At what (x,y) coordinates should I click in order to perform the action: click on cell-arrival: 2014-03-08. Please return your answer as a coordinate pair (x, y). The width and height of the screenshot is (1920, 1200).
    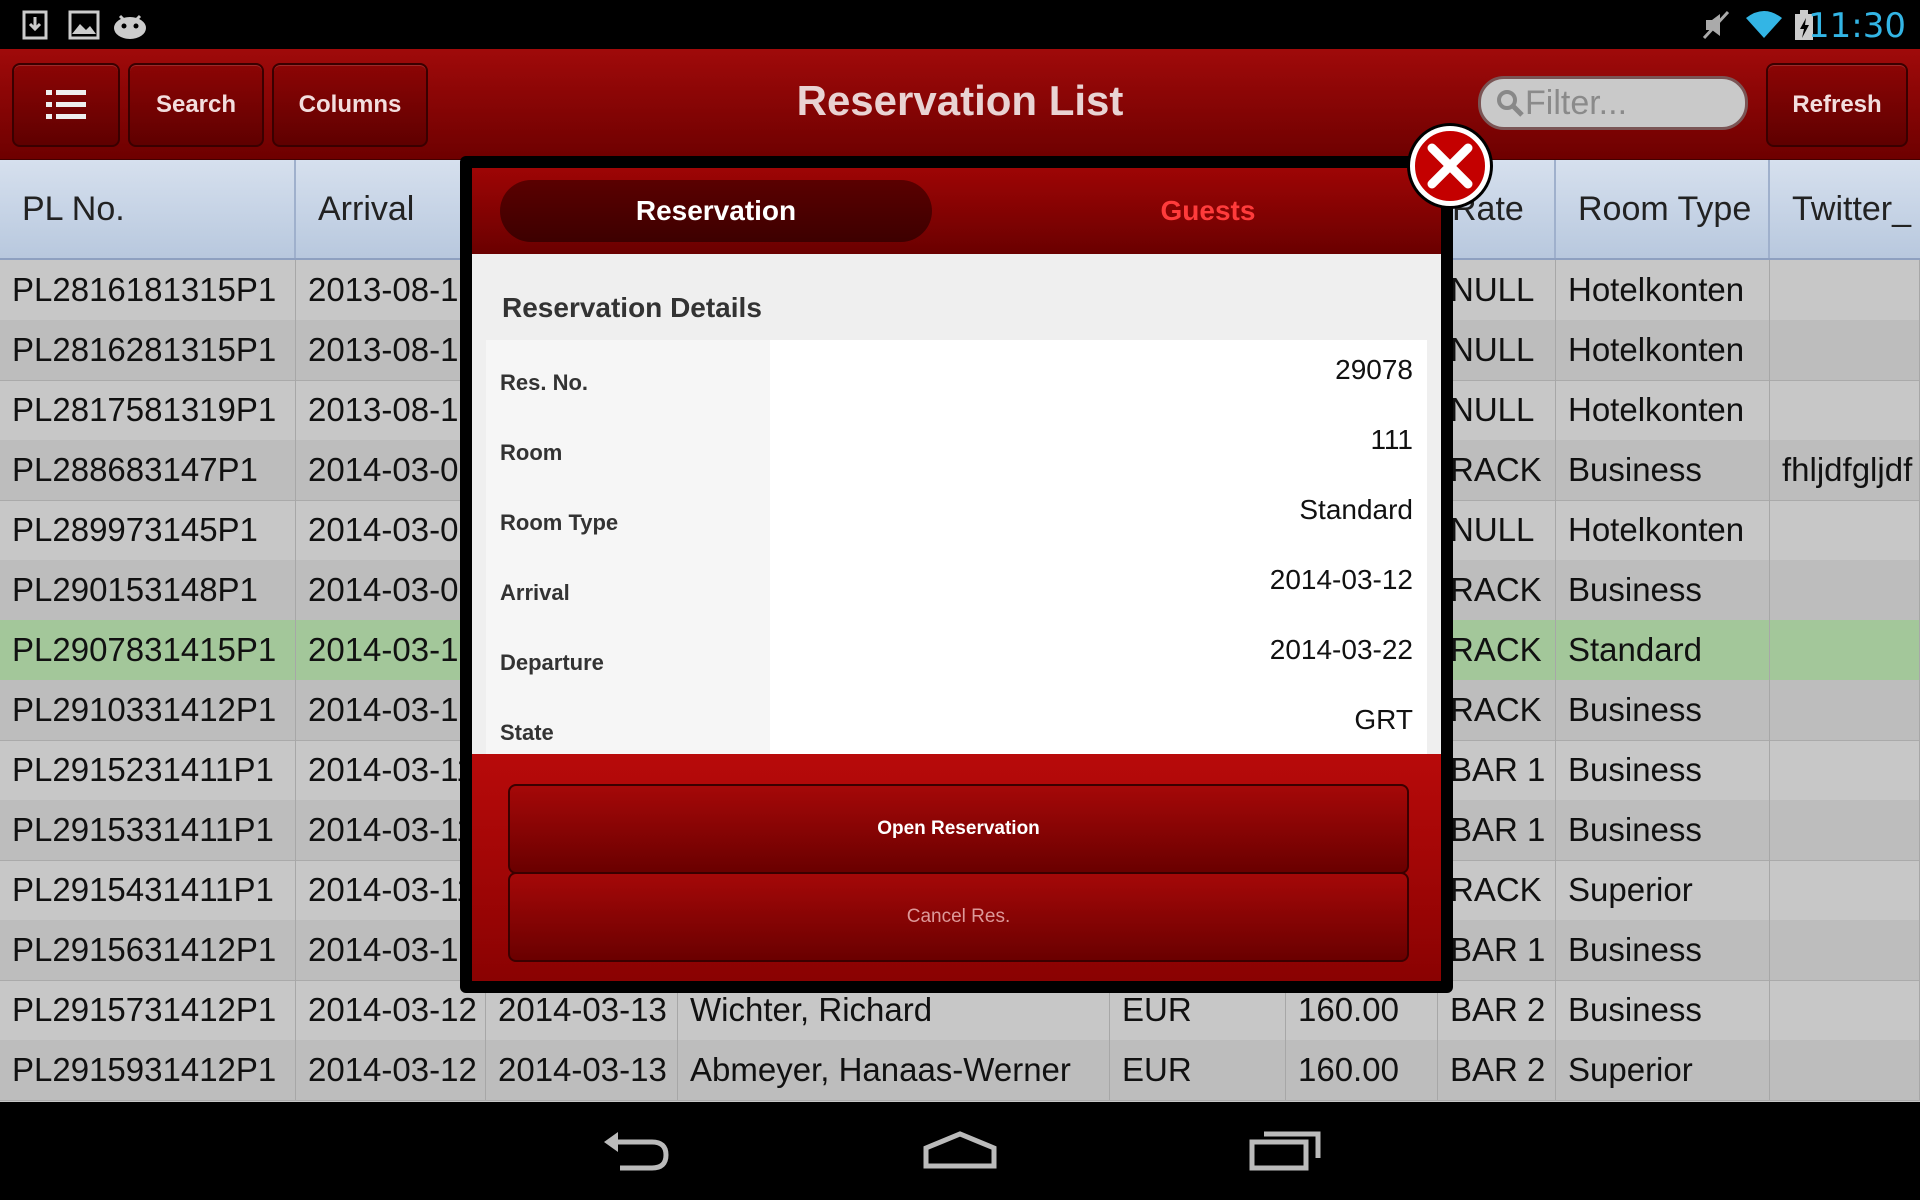
    Looking at the image, I should click on (391, 590).